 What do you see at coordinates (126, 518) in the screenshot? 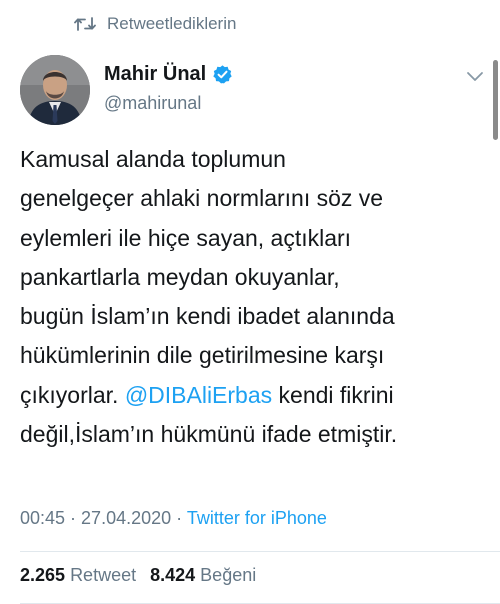
I see `tweet-date: 27.04.2020` at bounding box center [126, 518].